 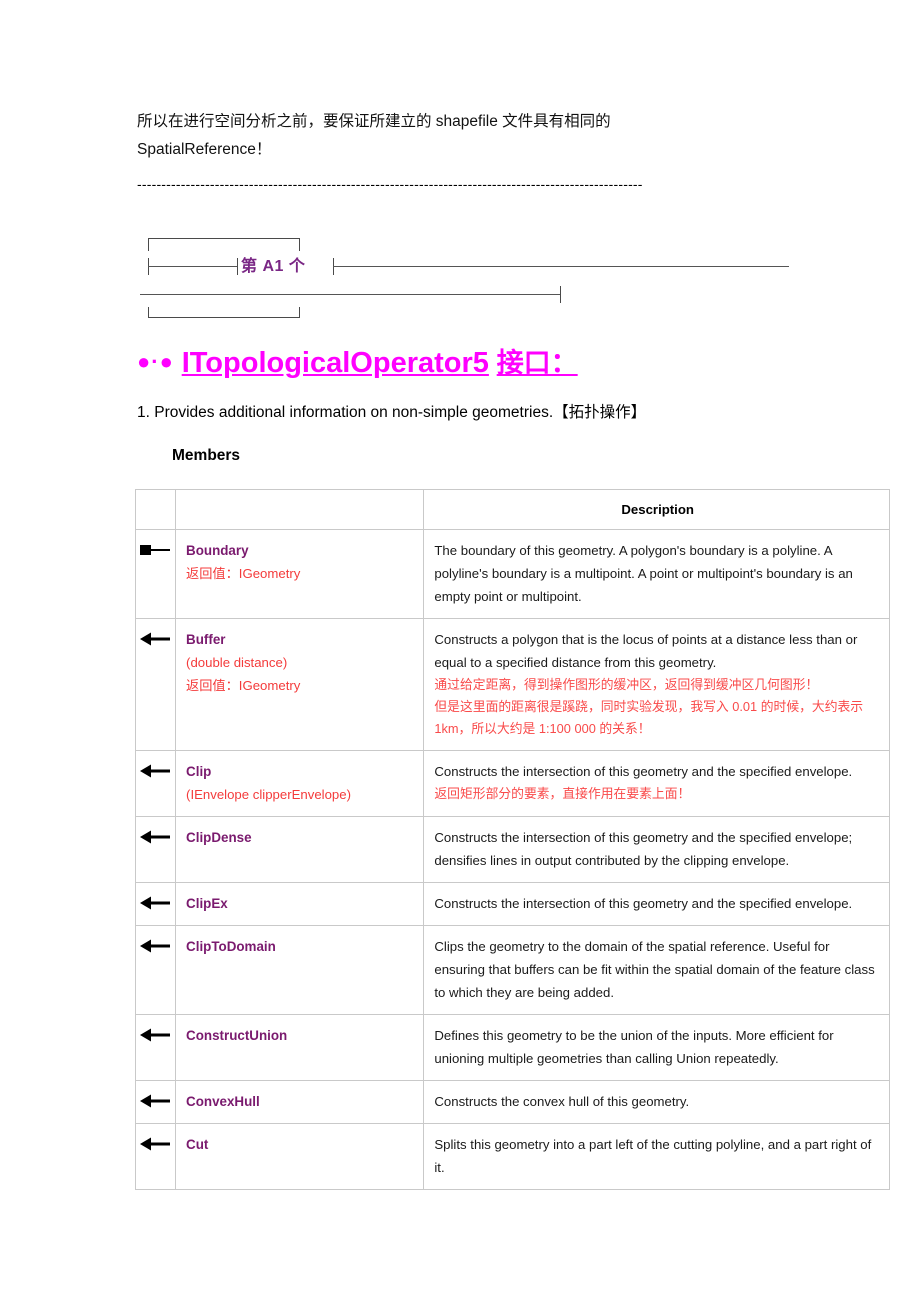 I want to click on member-name-cell: ClipEx, so click(x=300, y=904).